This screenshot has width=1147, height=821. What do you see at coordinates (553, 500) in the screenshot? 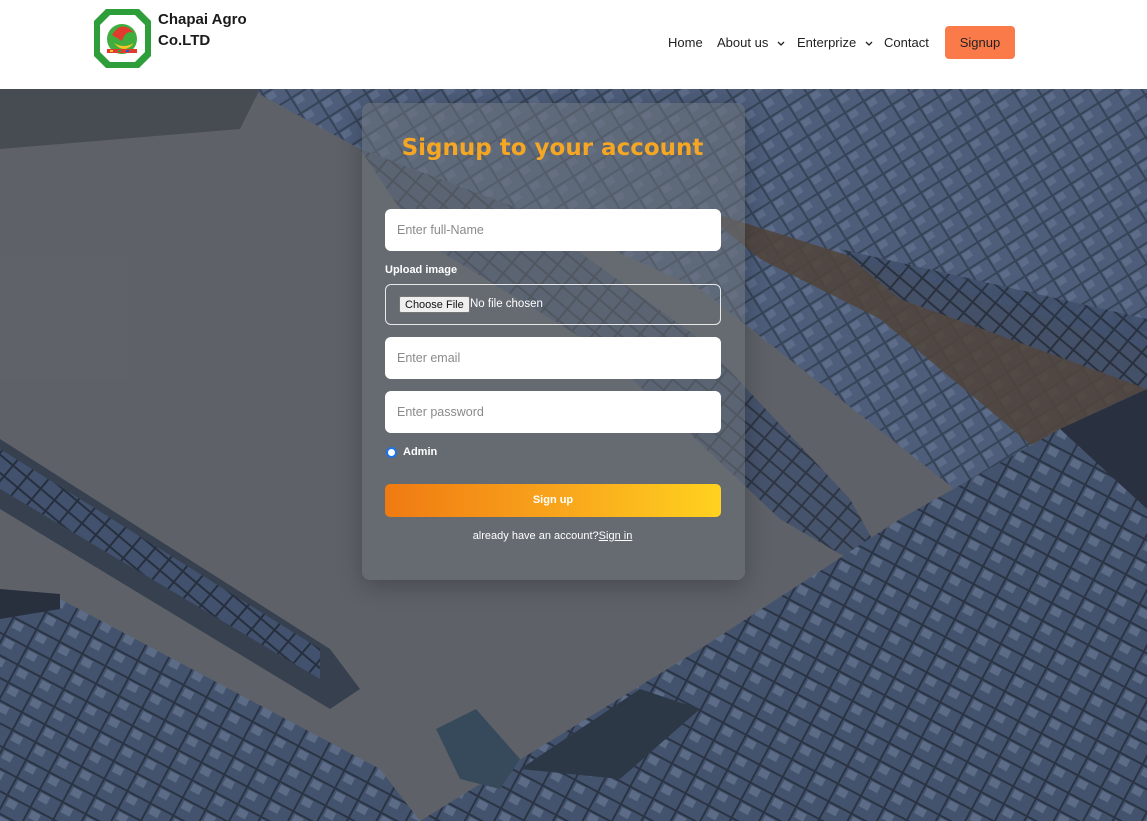
I see `signup-submit-button: Sign up` at bounding box center [553, 500].